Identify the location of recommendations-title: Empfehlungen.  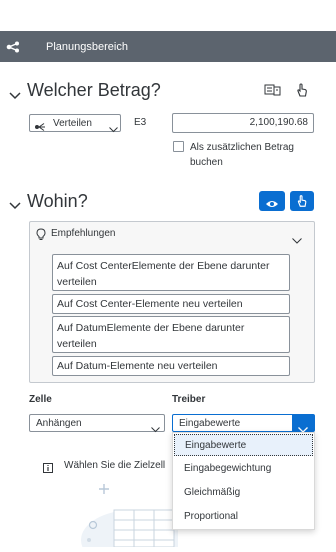
(83, 233).